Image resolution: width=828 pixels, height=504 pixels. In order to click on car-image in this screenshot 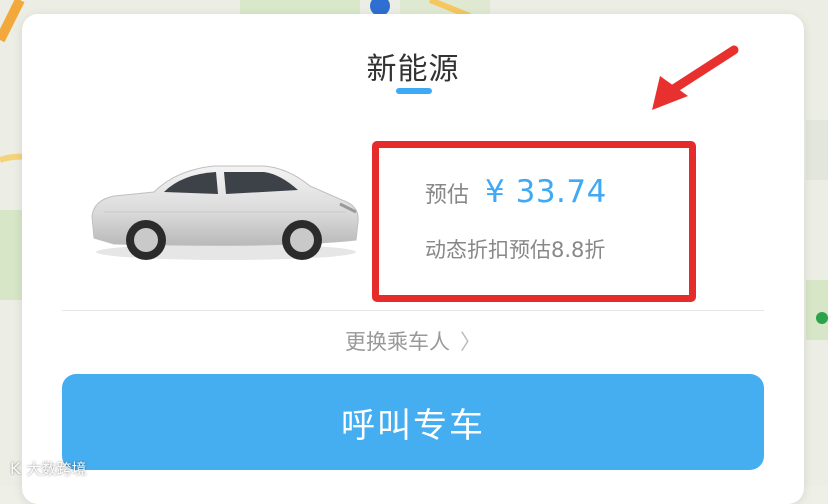, I will do `click(225, 212)`.